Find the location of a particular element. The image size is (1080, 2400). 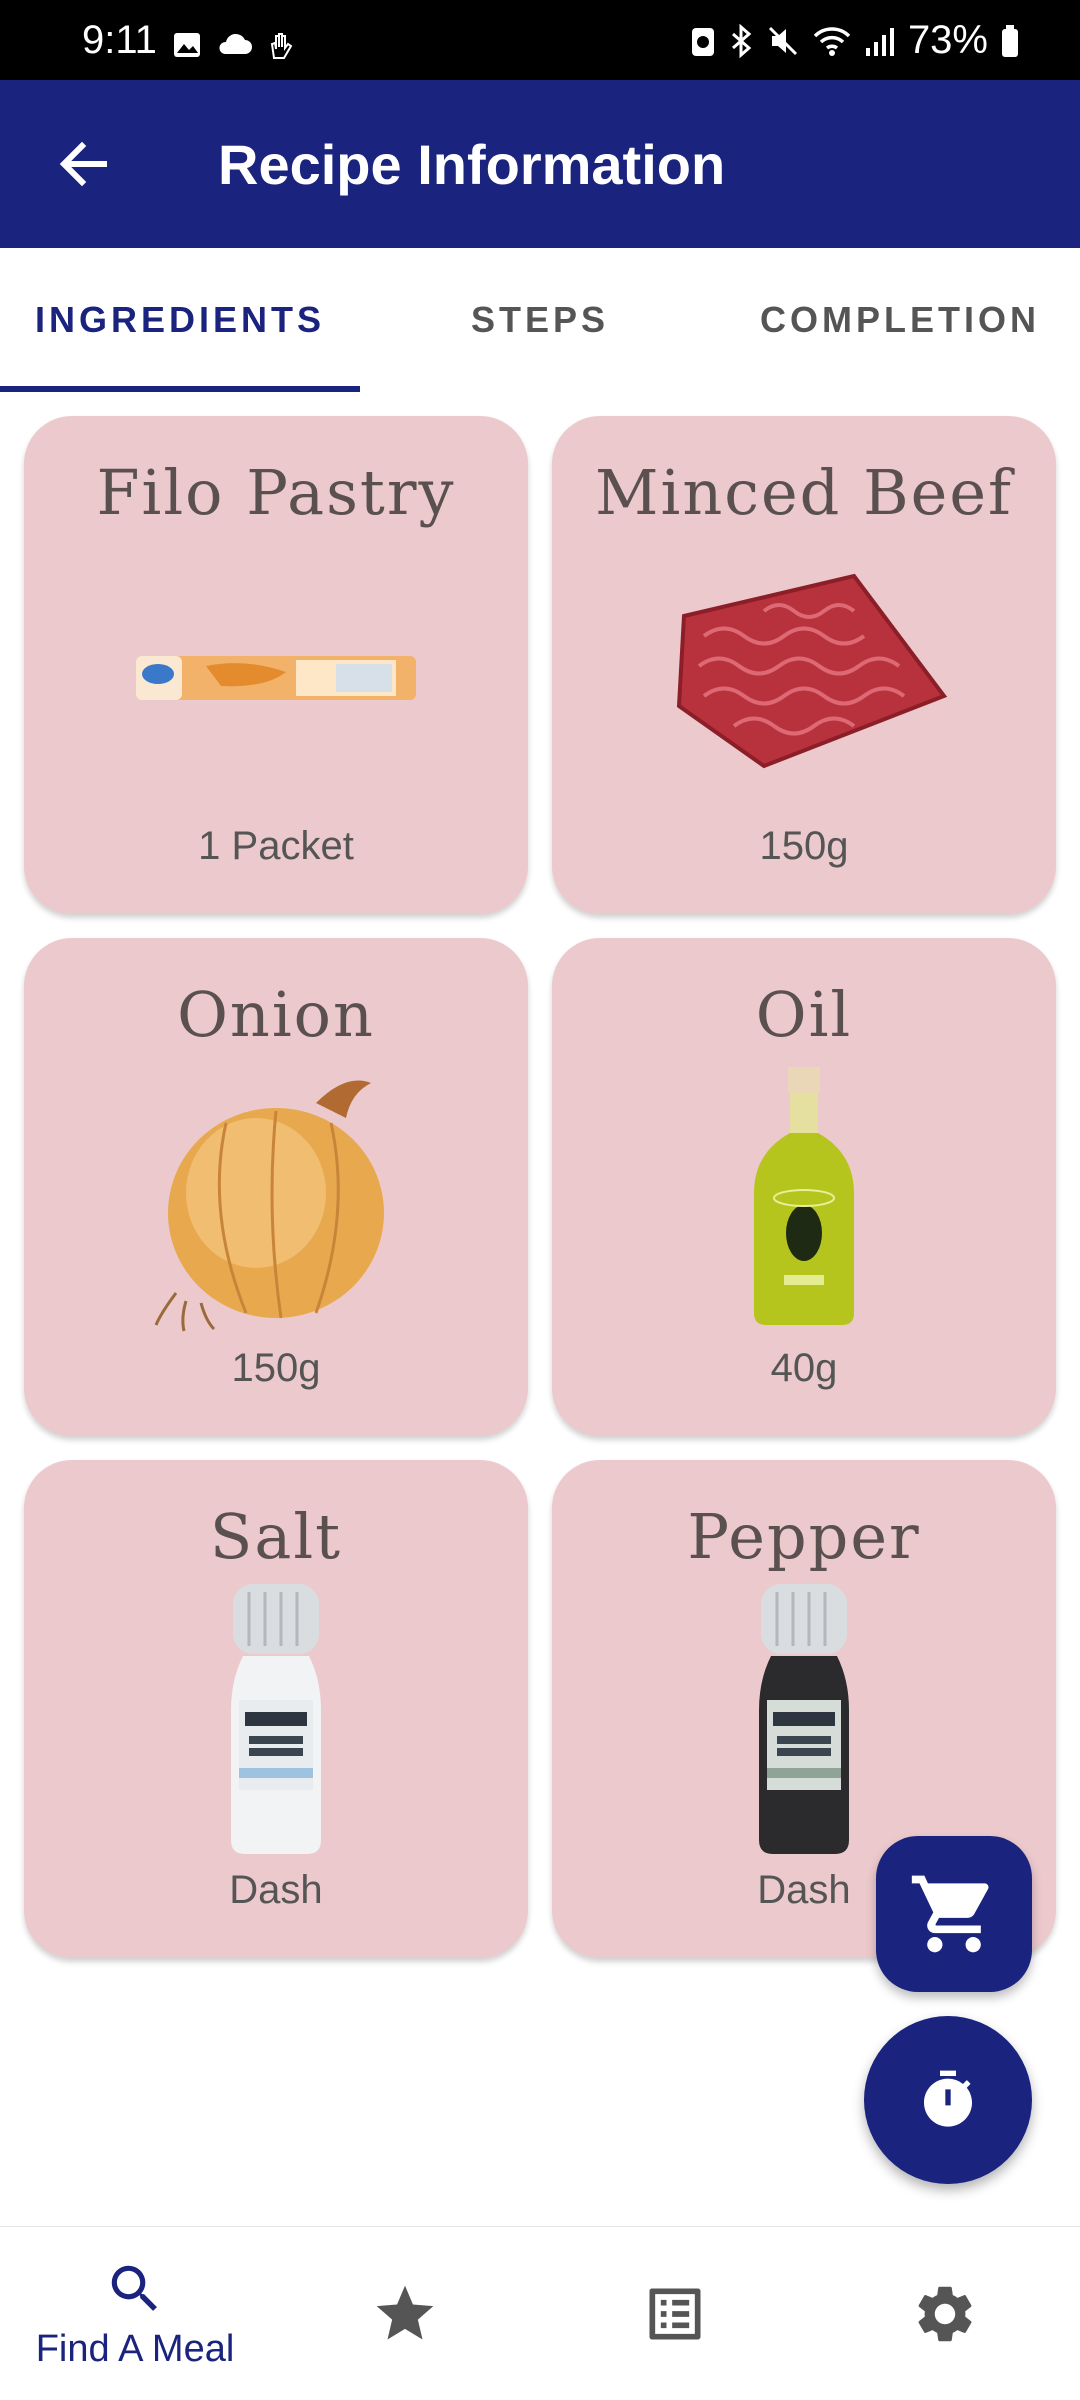

tab-ingredients: INGREDIENTS is located at coordinates (180, 320).